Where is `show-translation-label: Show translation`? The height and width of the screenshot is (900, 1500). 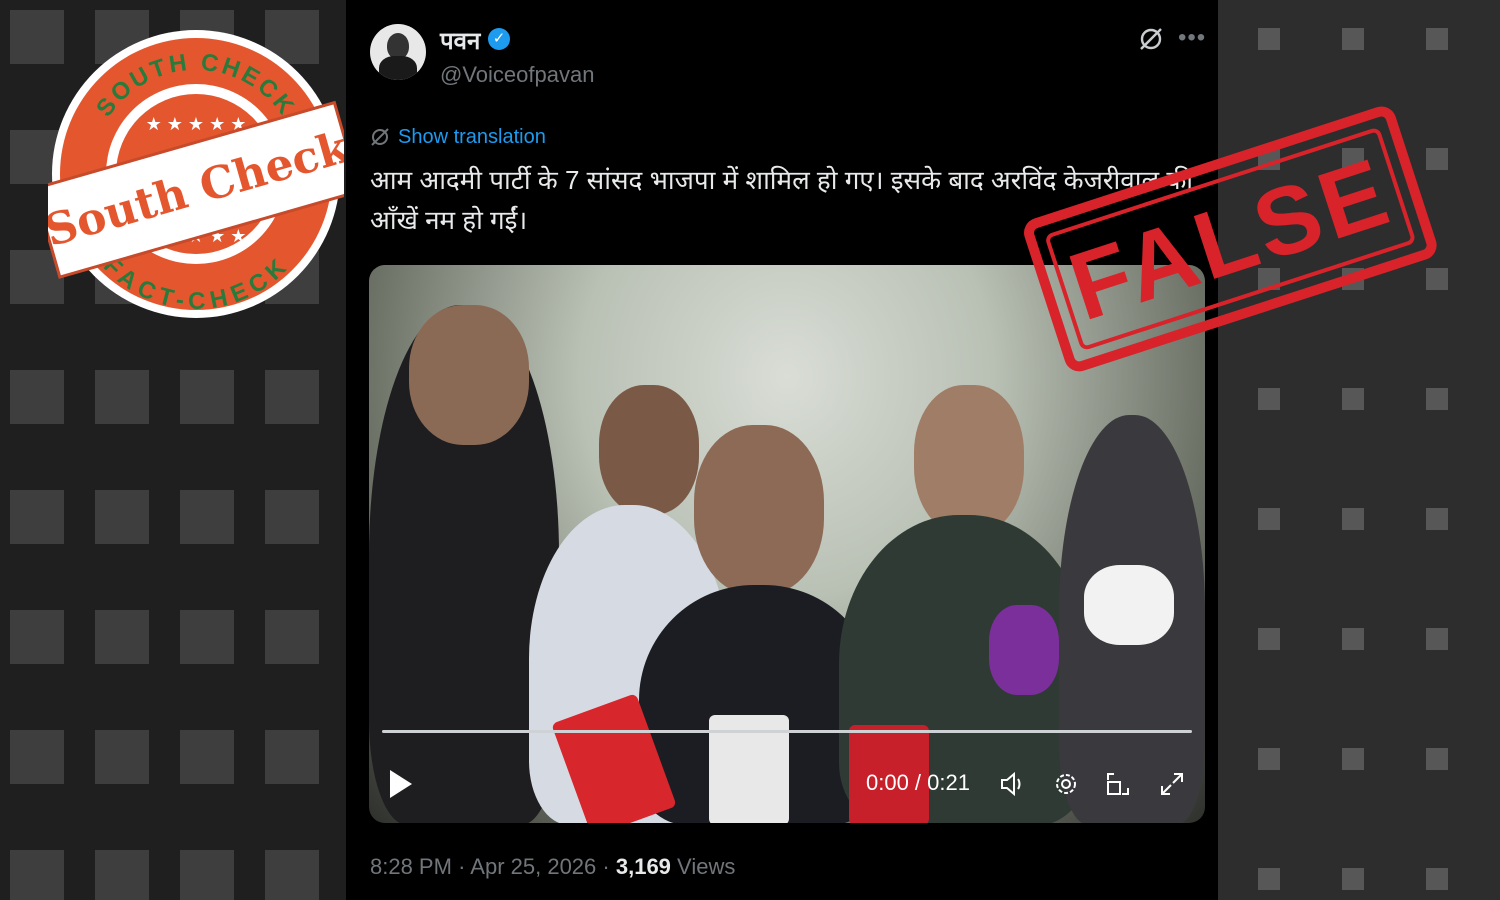 show-translation-label: Show translation is located at coordinates (472, 137).